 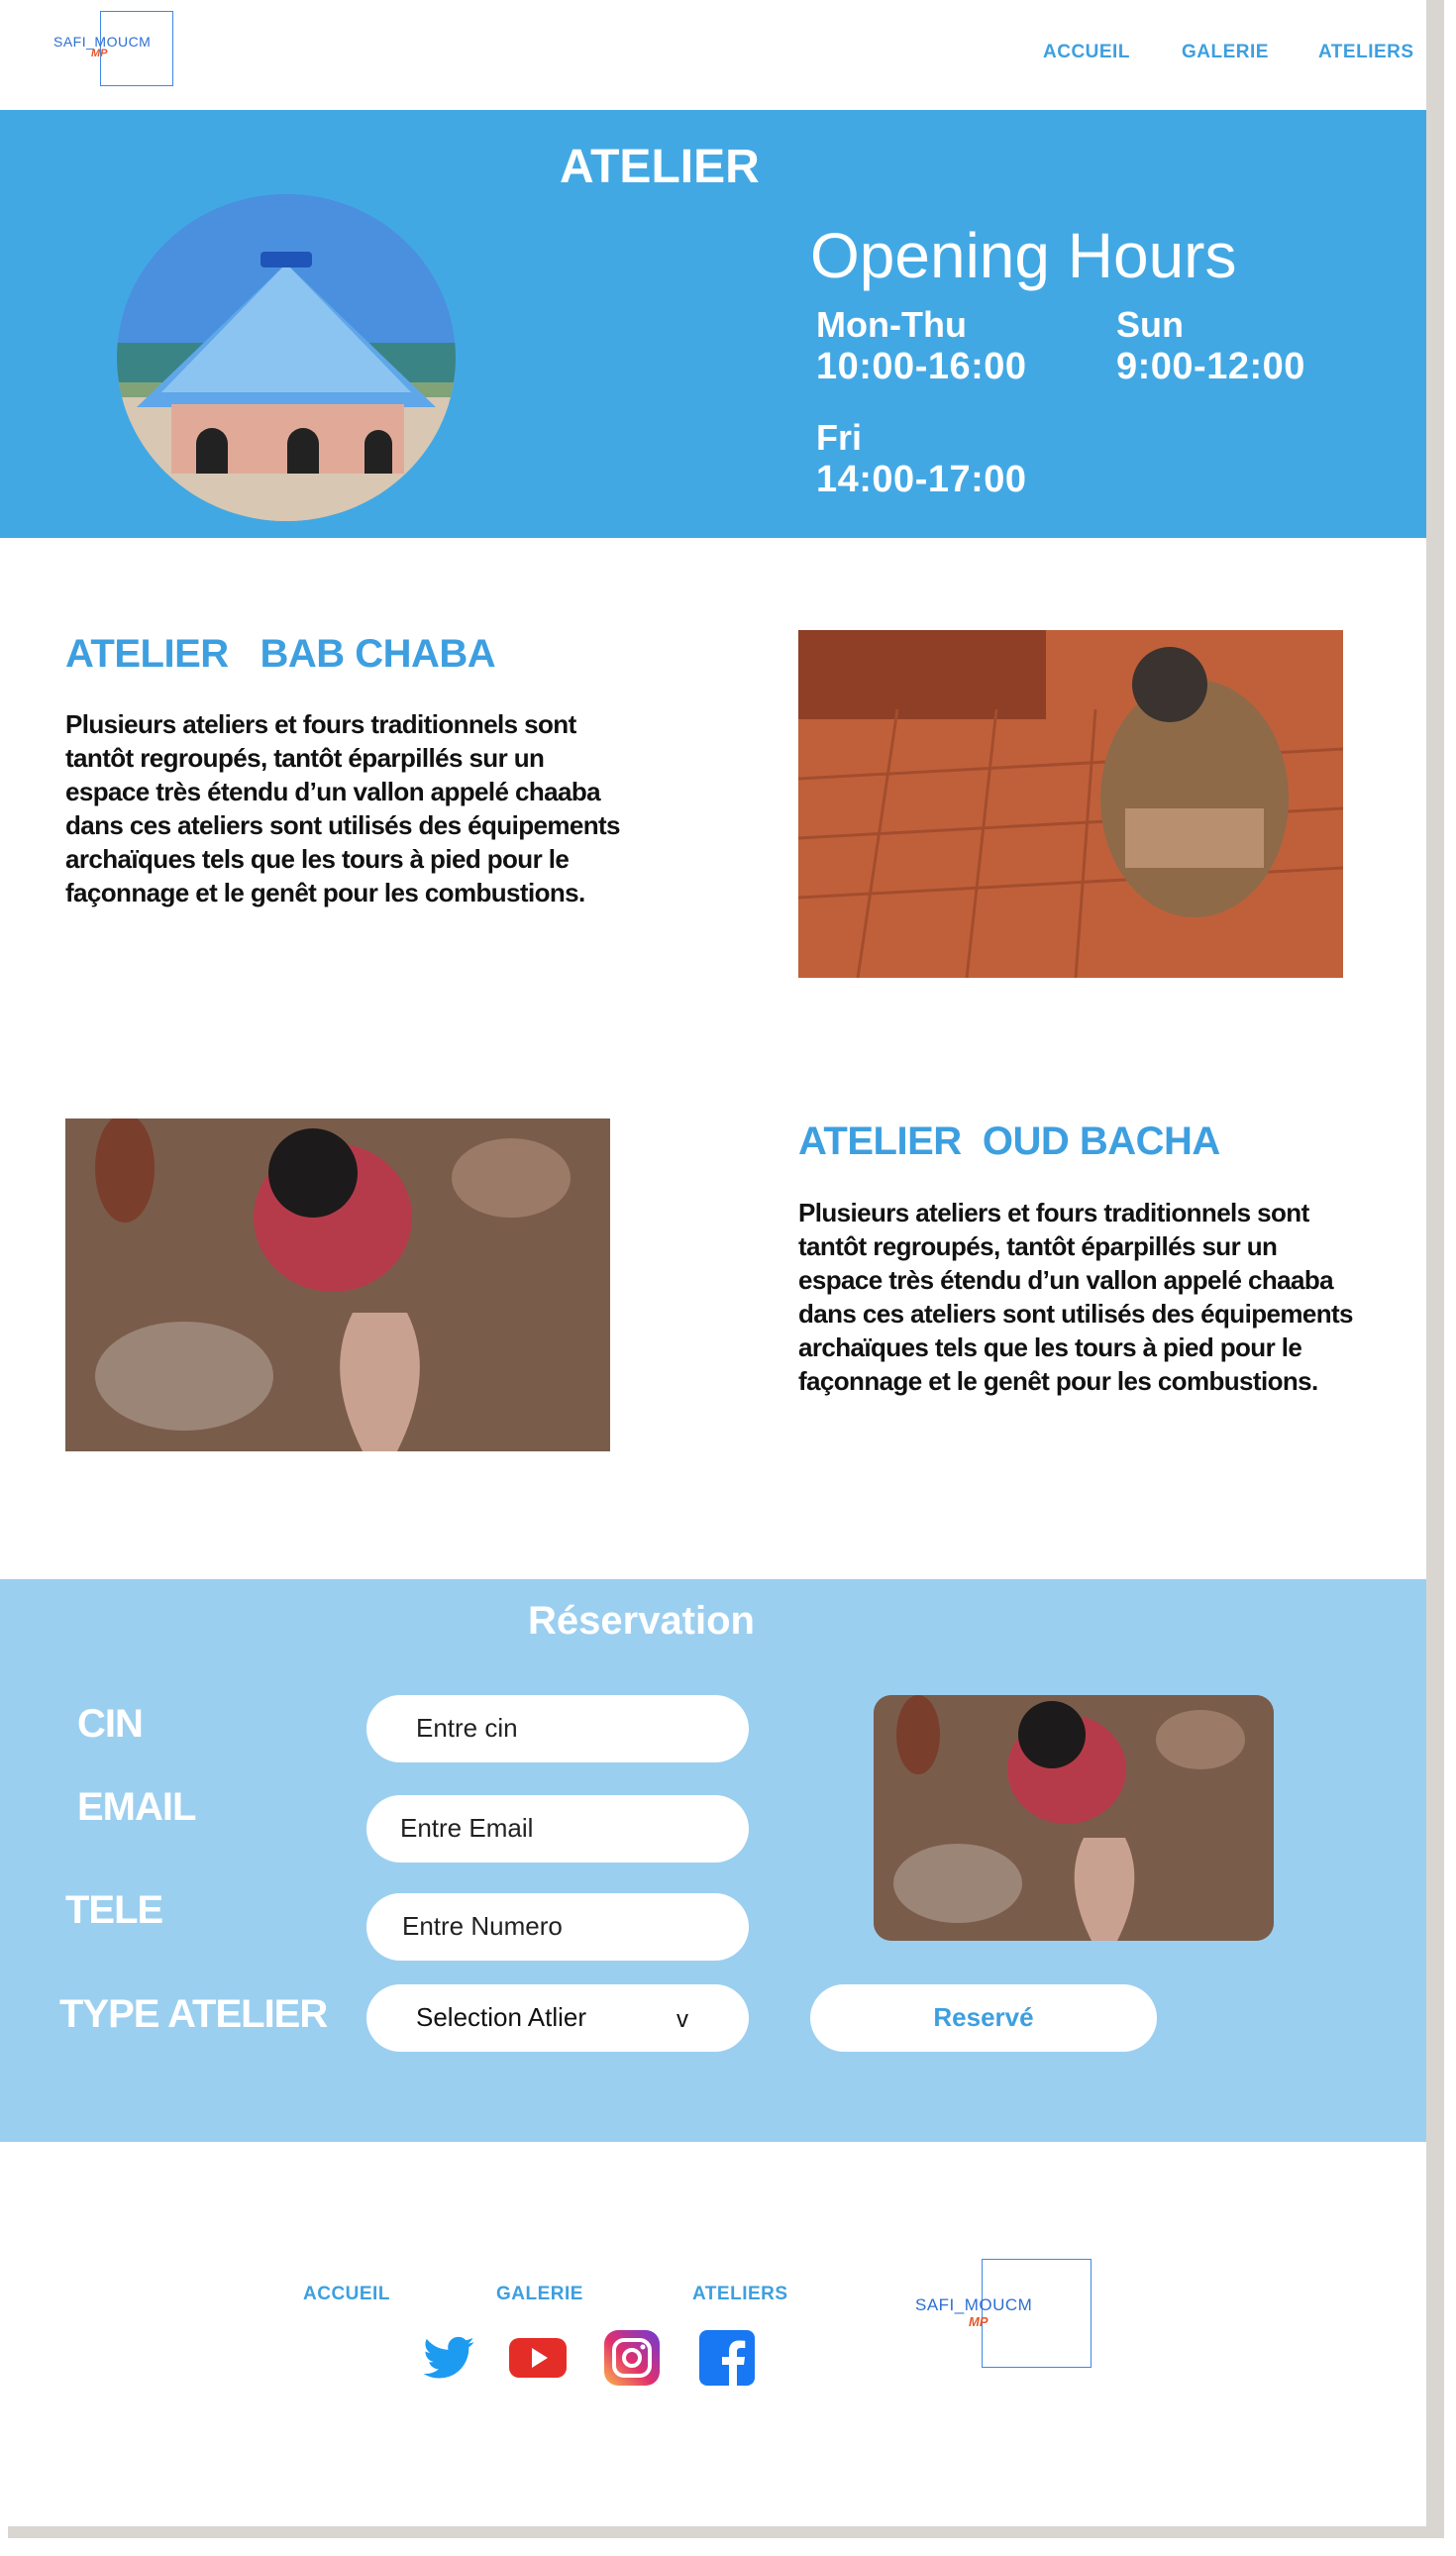 I want to click on hours-time-fri: 14:00-17:00, so click(x=921, y=479).